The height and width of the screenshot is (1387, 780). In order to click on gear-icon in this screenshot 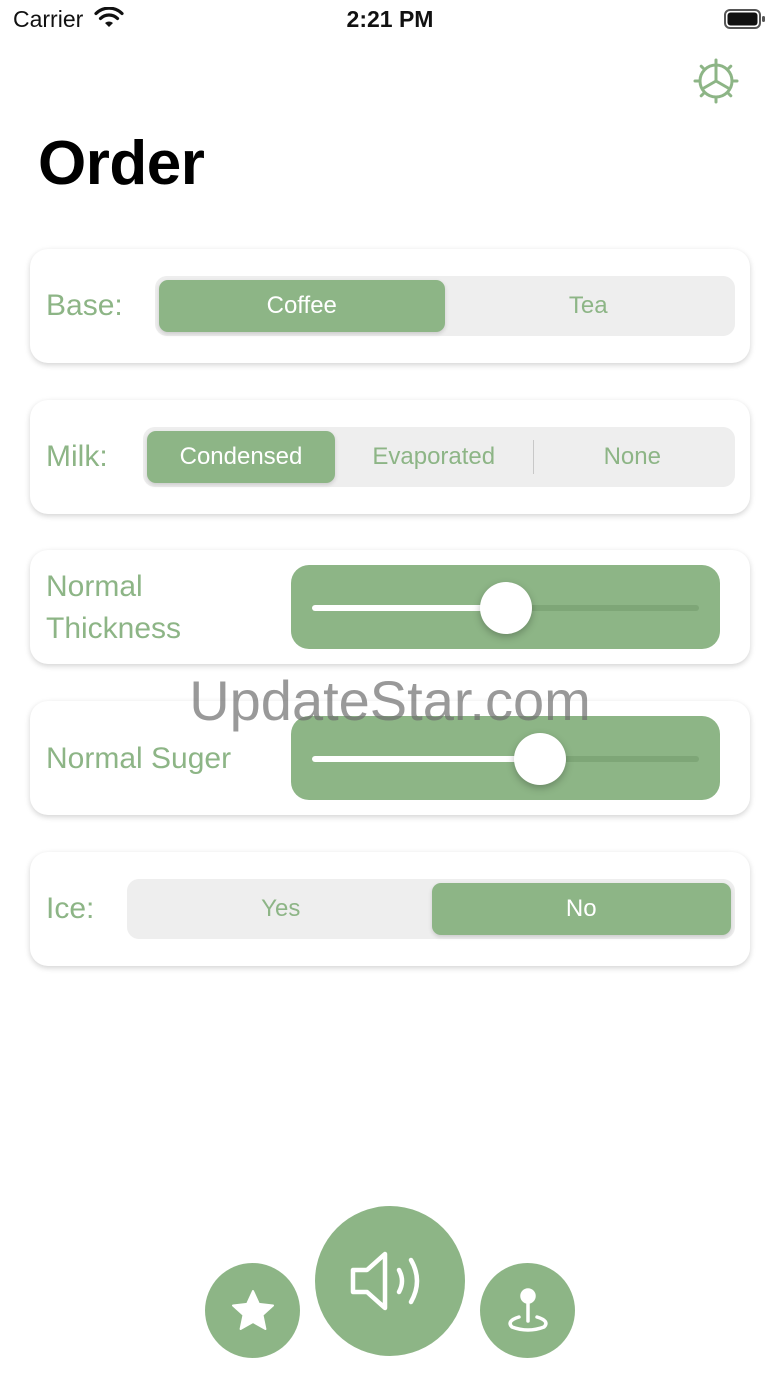, I will do `click(716, 81)`.